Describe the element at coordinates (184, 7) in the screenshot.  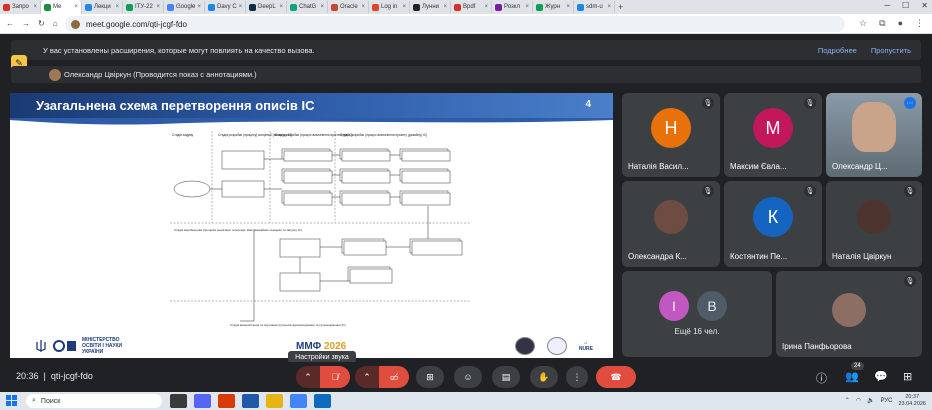
I see `browser-tab: Google ×` at that location.